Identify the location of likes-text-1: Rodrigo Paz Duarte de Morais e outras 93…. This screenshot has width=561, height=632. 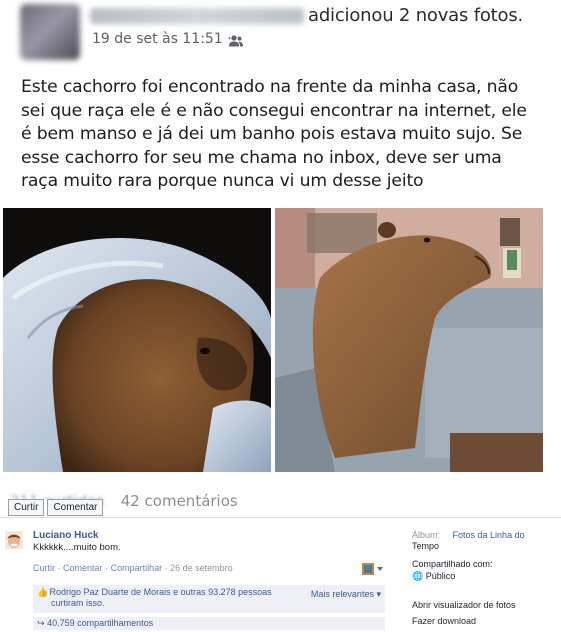
(160, 592).